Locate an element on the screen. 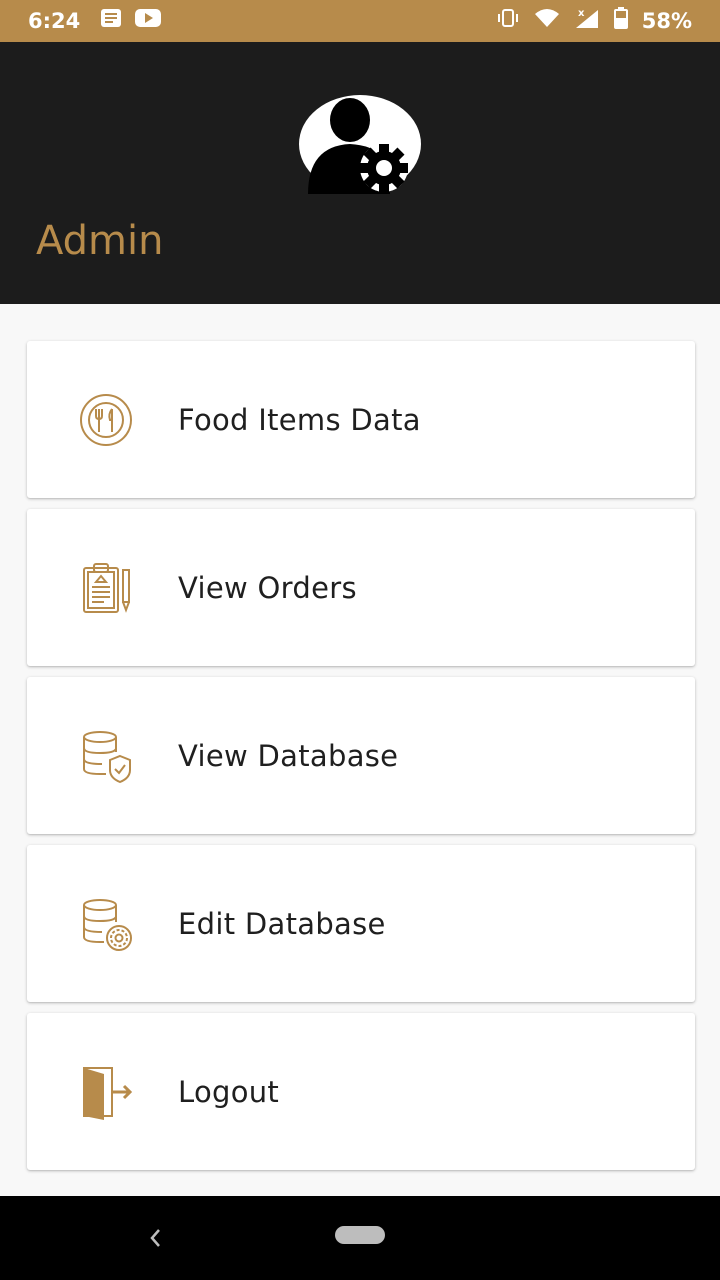  menu-item-food-items-data: Food Items Data is located at coordinates (361, 419).